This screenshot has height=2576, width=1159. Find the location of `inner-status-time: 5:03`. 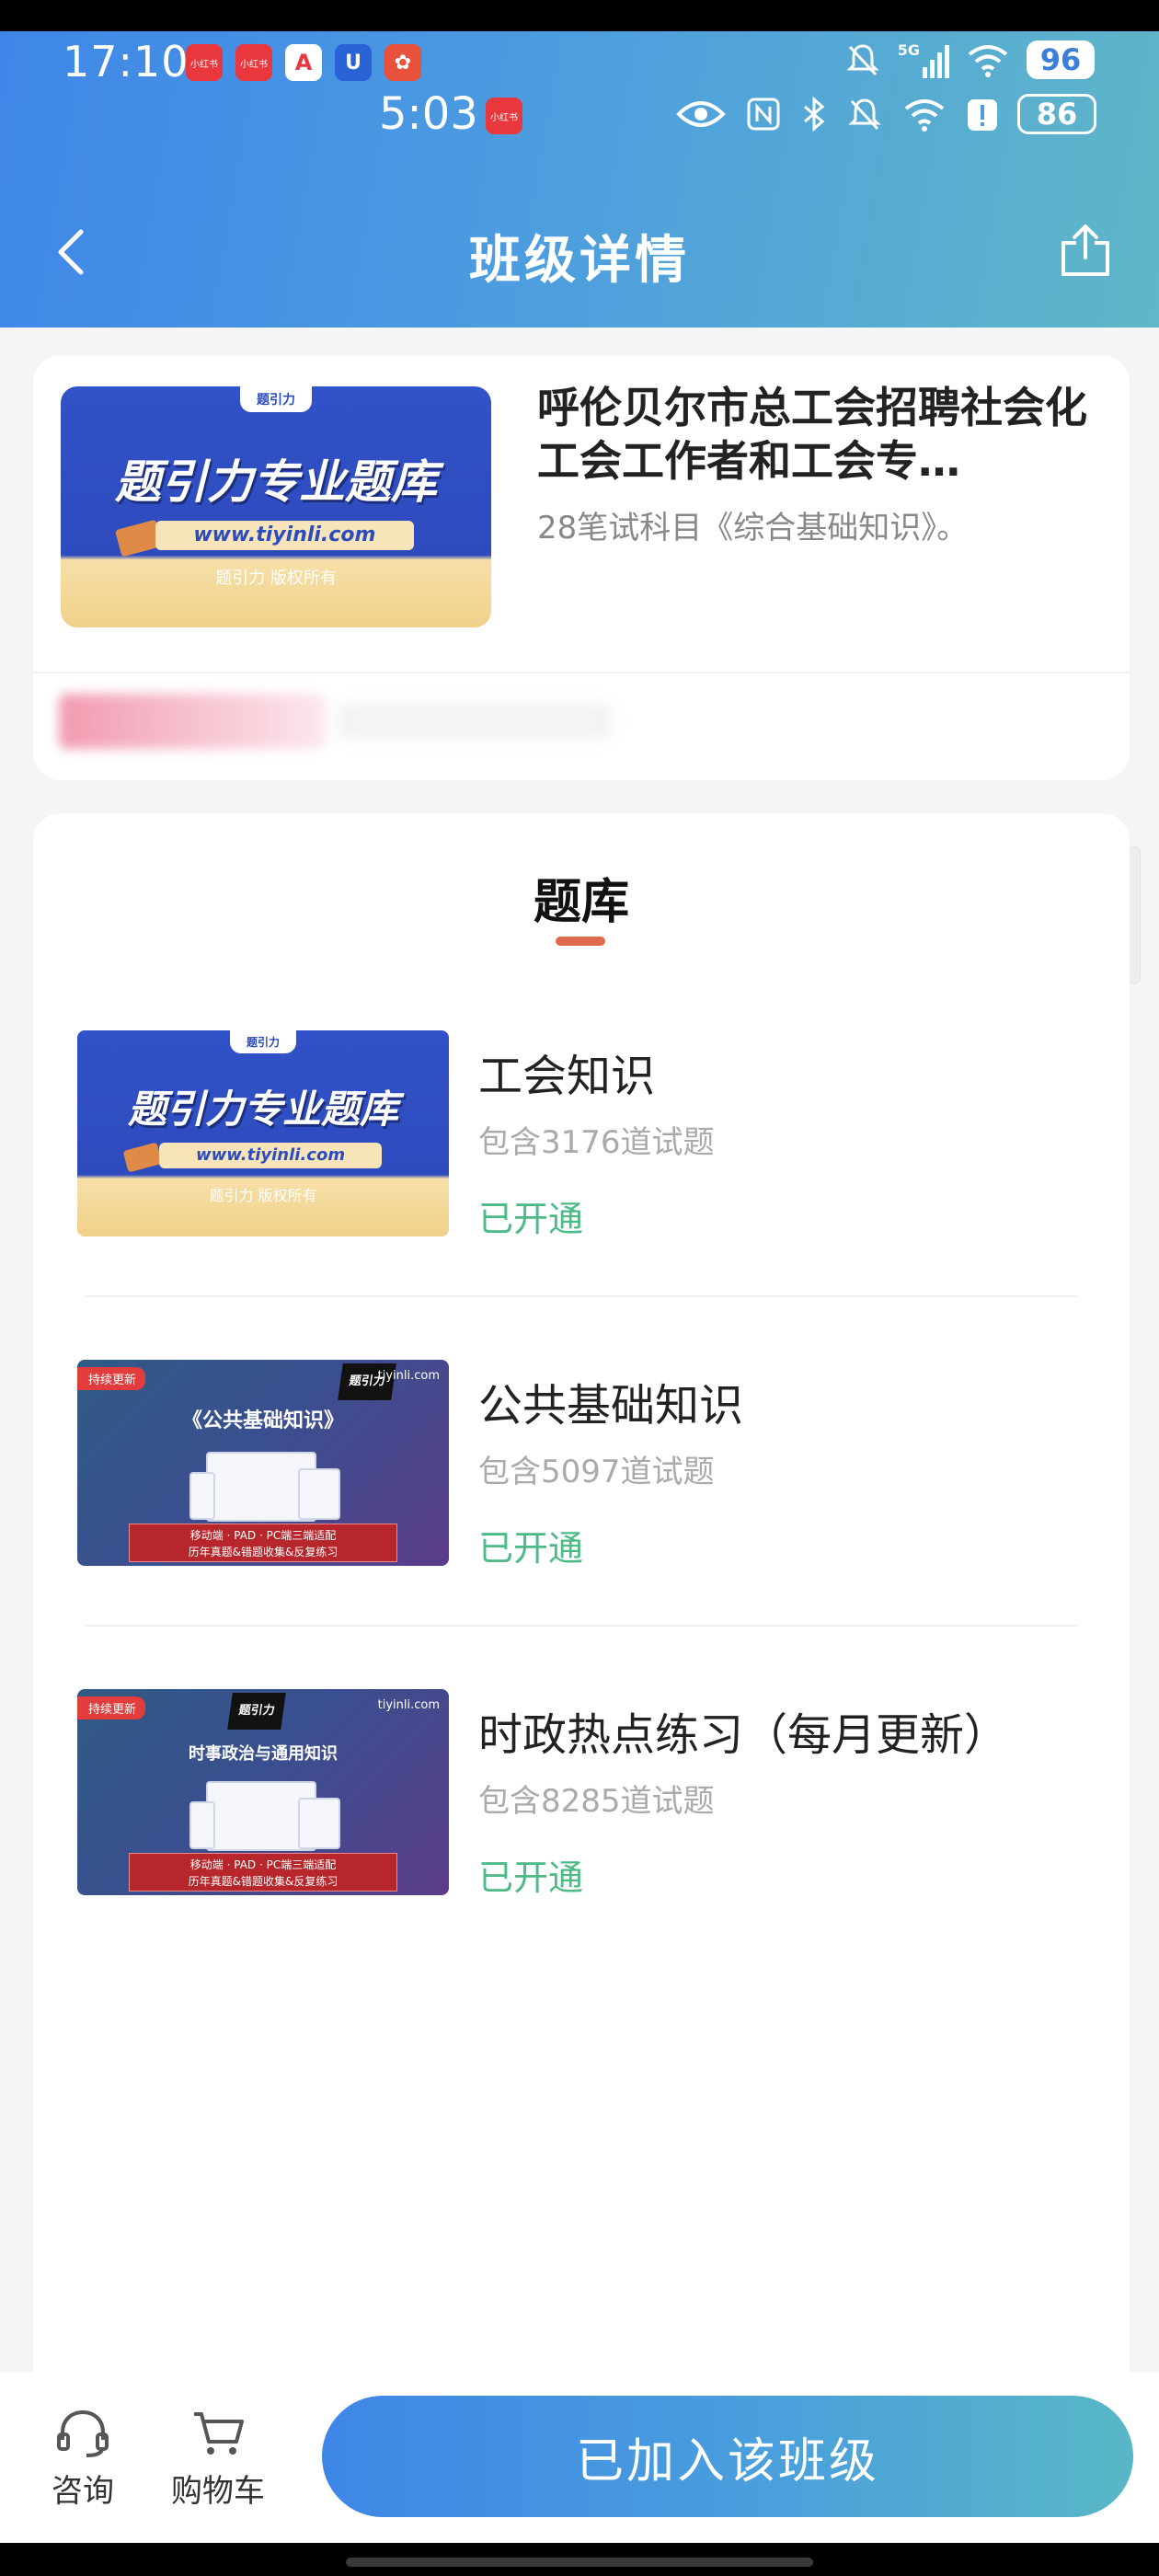

inner-status-time: 5:03 is located at coordinates (428, 114).